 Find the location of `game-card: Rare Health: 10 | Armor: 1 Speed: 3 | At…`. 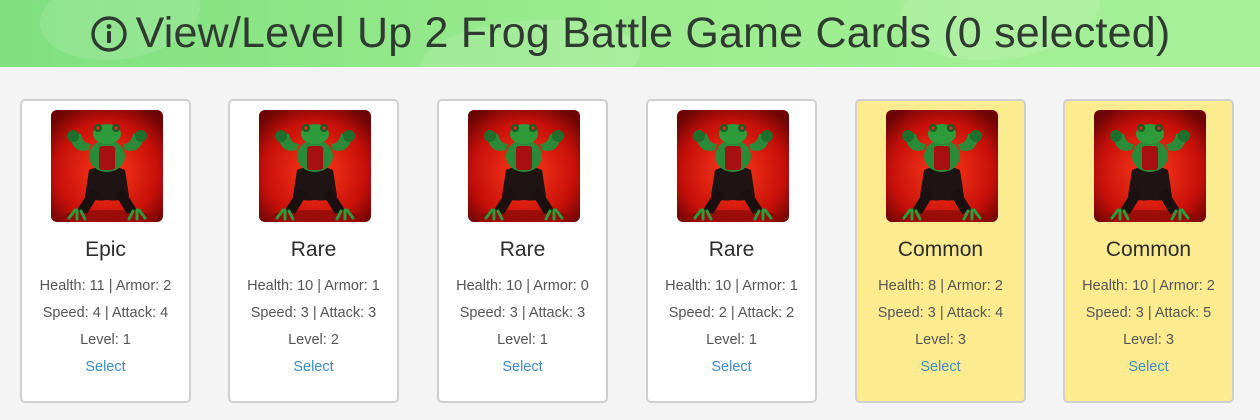

game-card: Rare Health: 10 | Armor: 1 Speed: 3 | At… is located at coordinates (313, 251).